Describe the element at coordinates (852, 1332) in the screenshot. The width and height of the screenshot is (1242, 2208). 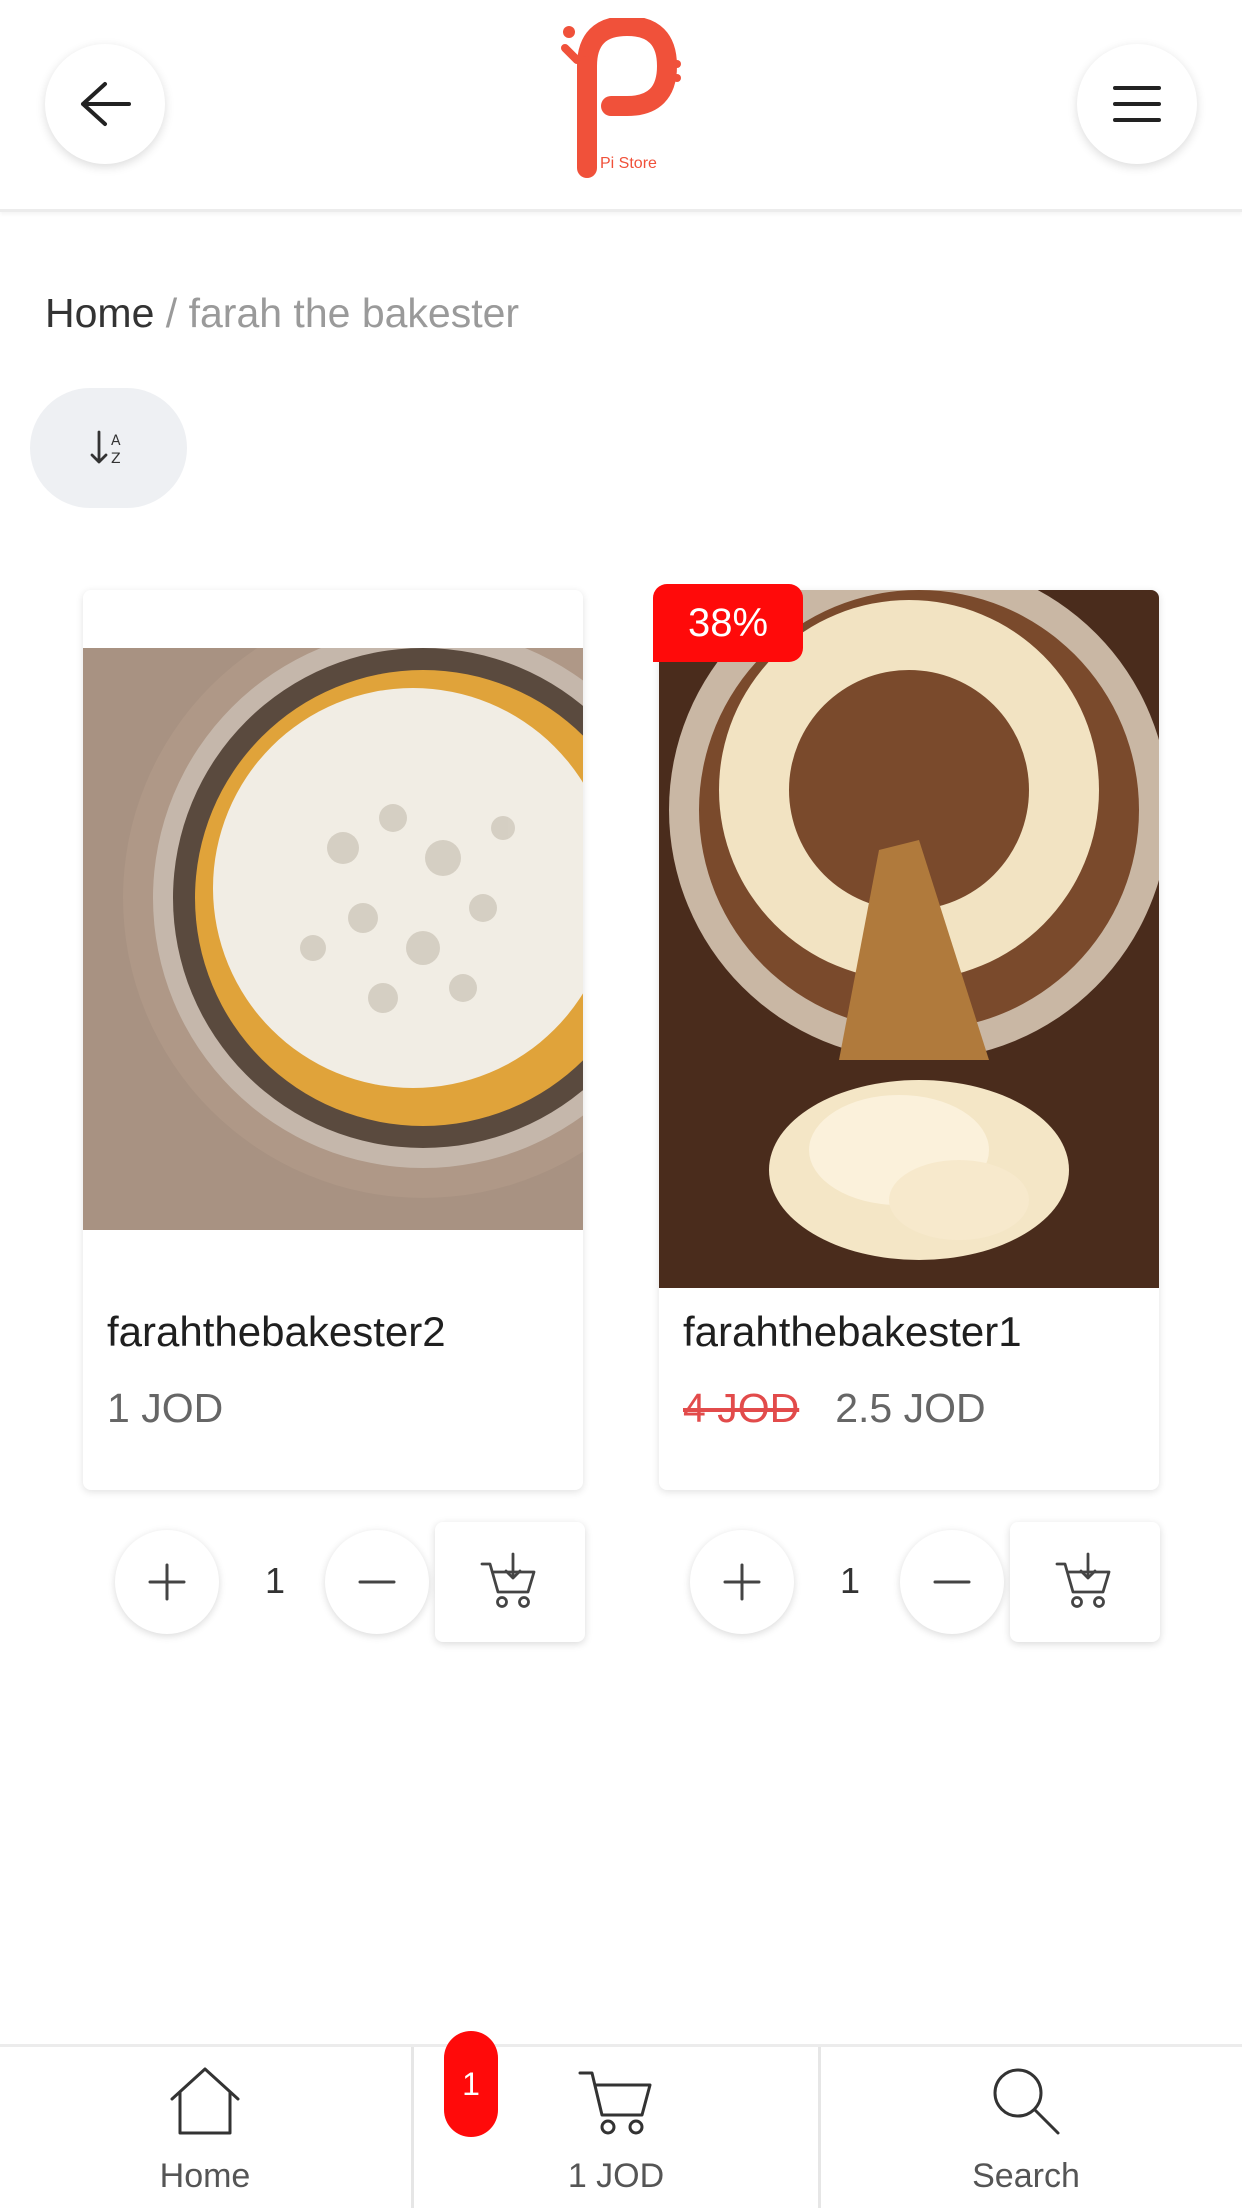
I see `product-name: farahthebakester1` at that location.